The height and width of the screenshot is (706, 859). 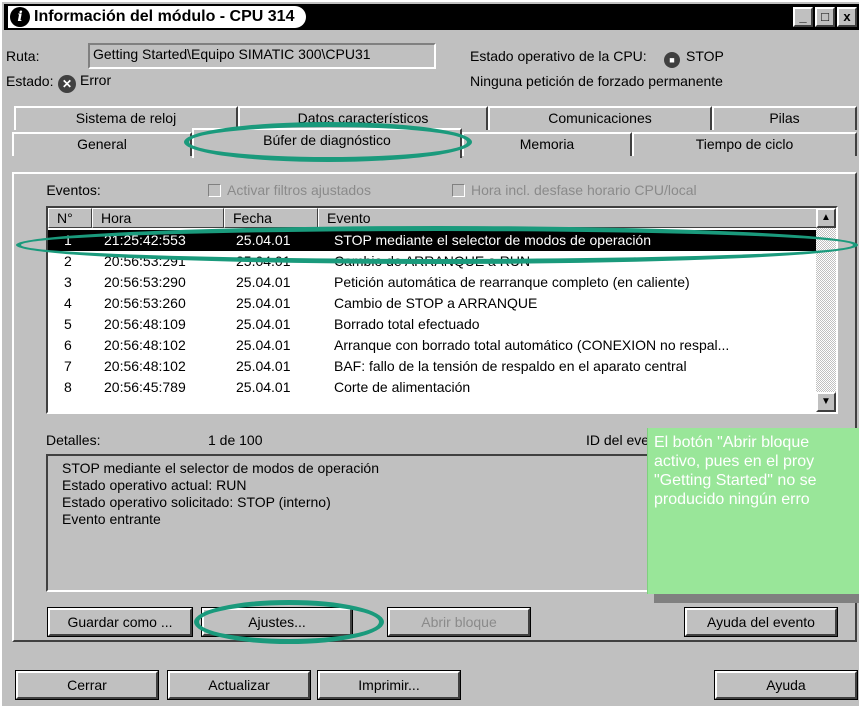 What do you see at coordinates (271, 218) in the screenshot?
I see `col-header-fecha: Fecha` at bounding box center [271, 218].